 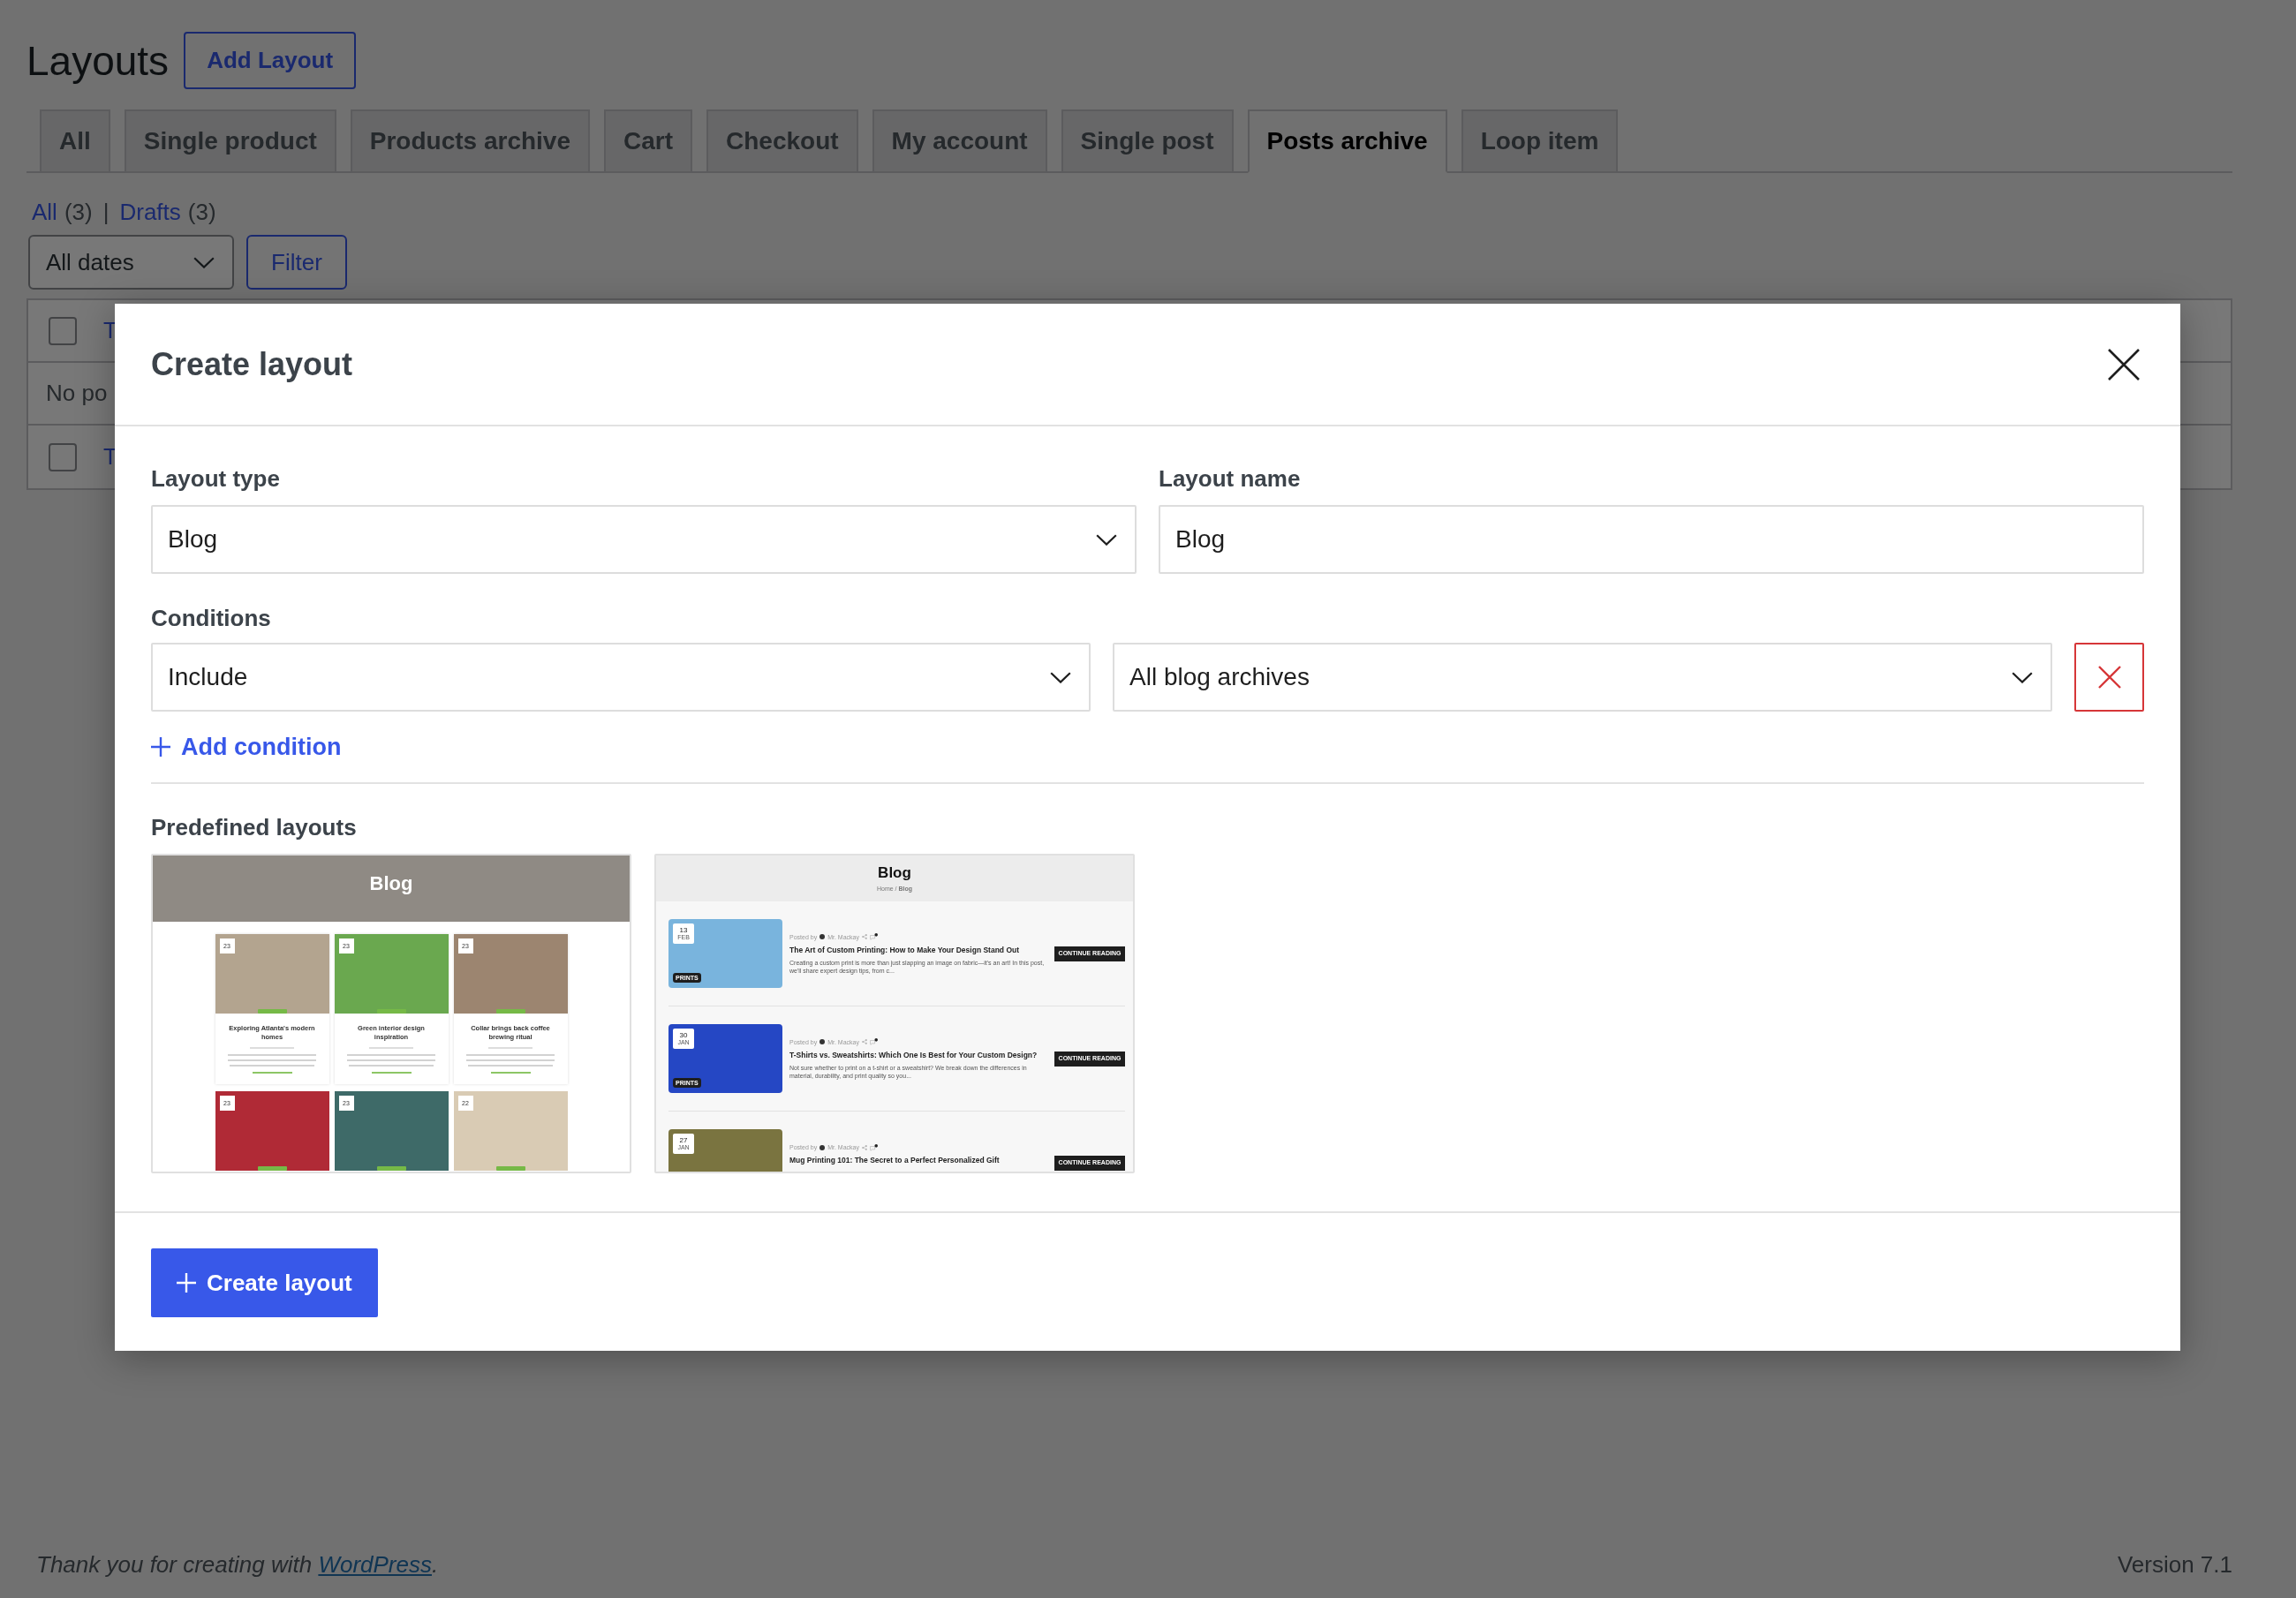 I want to click on tab: Products archive, so click(x=470, y=140).